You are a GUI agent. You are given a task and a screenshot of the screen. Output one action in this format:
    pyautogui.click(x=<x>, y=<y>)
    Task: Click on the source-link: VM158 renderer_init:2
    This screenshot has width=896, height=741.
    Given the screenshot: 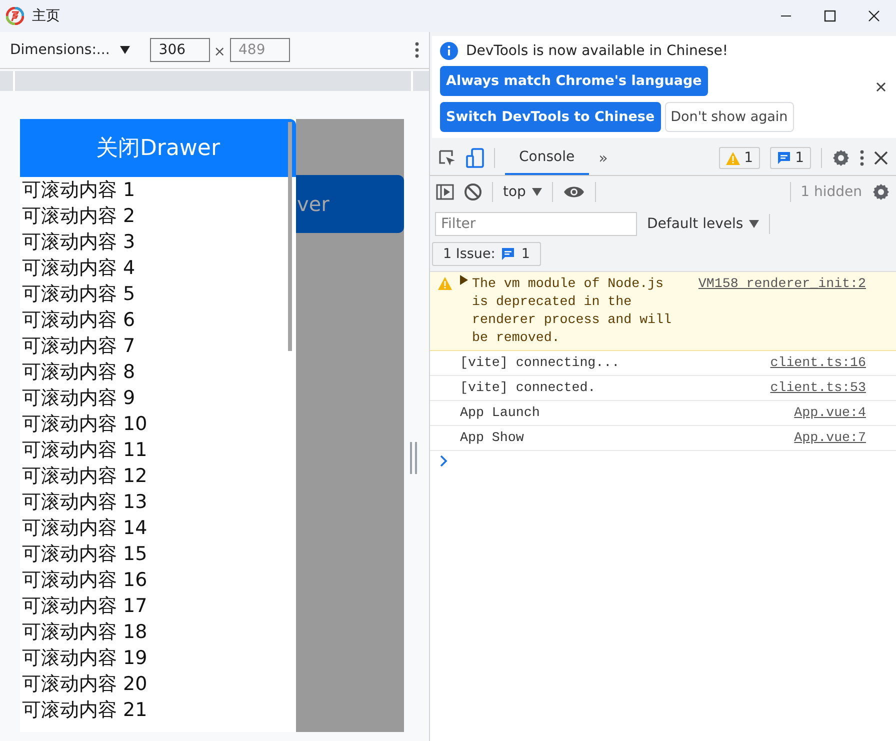 What is the action you would take?
    pyautogui.click(x=782, y=311)
    